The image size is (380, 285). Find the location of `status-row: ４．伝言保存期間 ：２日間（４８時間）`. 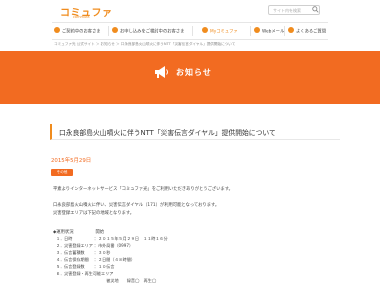

status-row: ４．伝言保存期間 ：２日間（４８時間） is located at coordinates (95, 259).